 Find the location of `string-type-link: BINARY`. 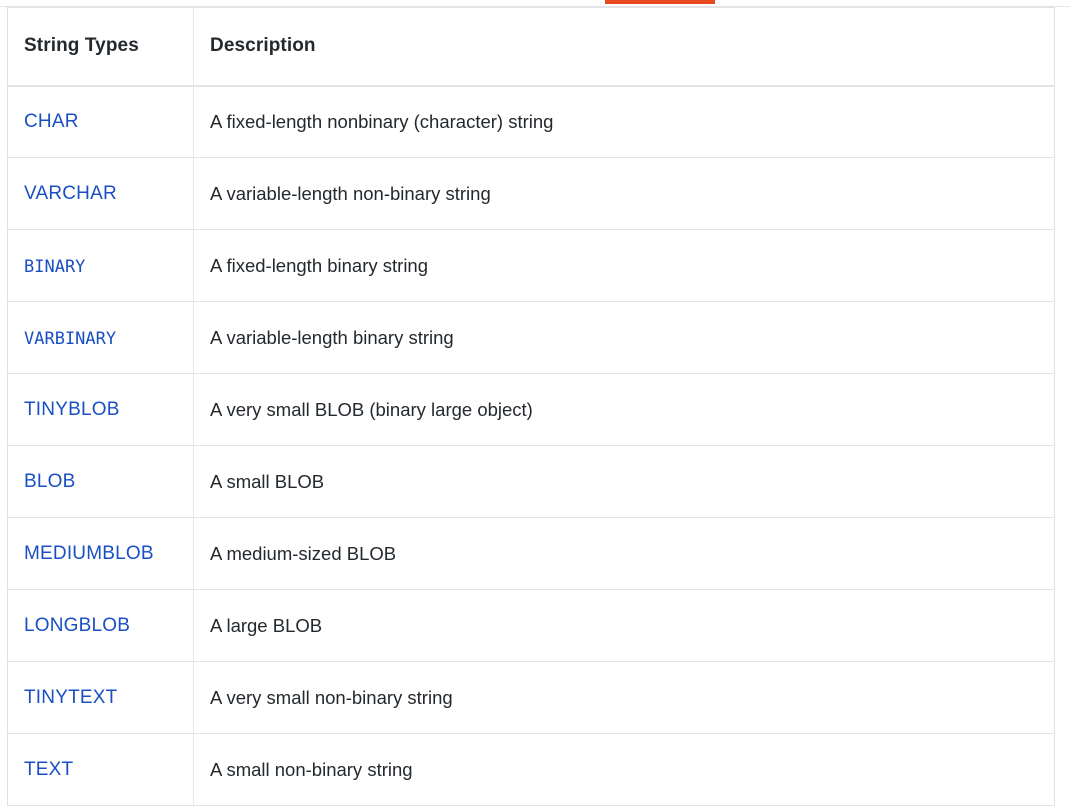

string-type-link: BINARY is located at coordinates (54, 267).